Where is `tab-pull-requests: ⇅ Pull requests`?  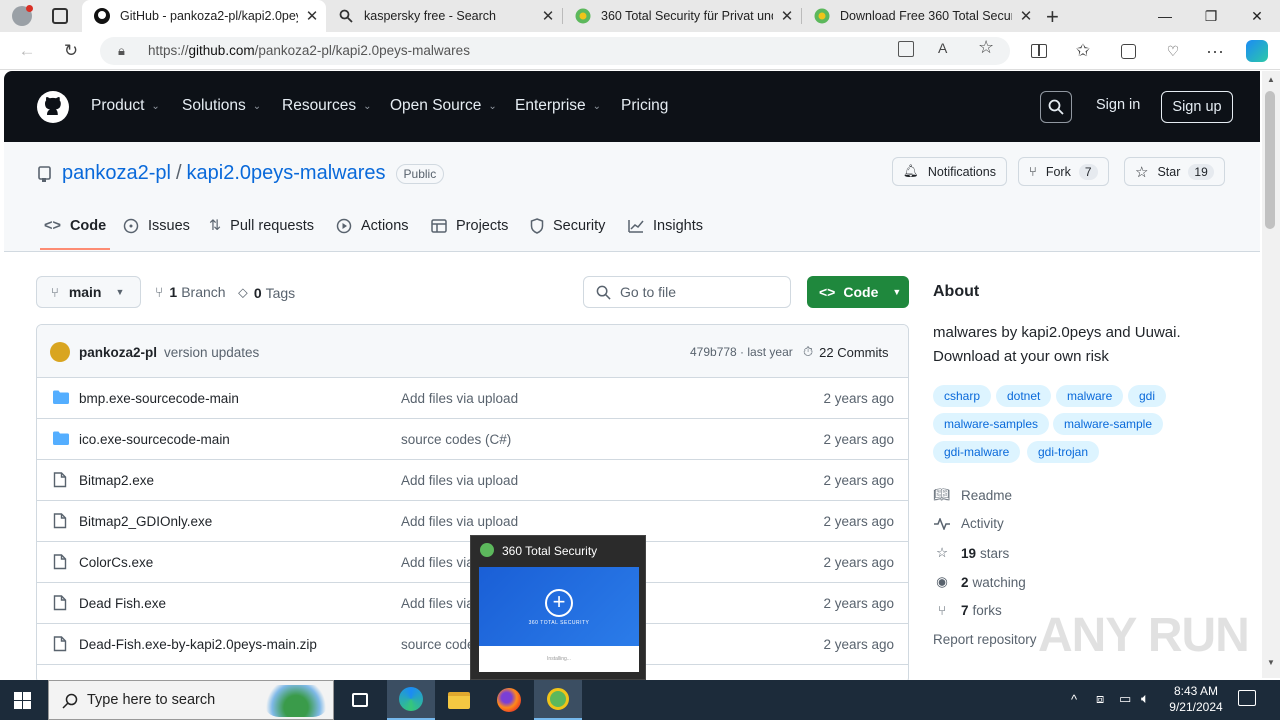 tab-pull-requests: ⇅ Pull requests is located at coordinates (261, 226).